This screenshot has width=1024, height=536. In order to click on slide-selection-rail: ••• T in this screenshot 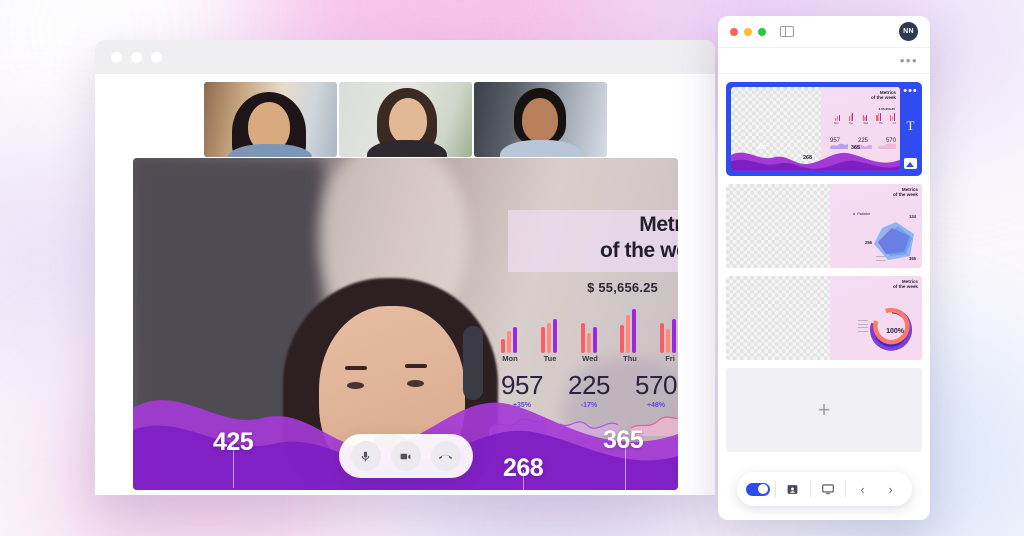, I will do `click(910, 128)`.